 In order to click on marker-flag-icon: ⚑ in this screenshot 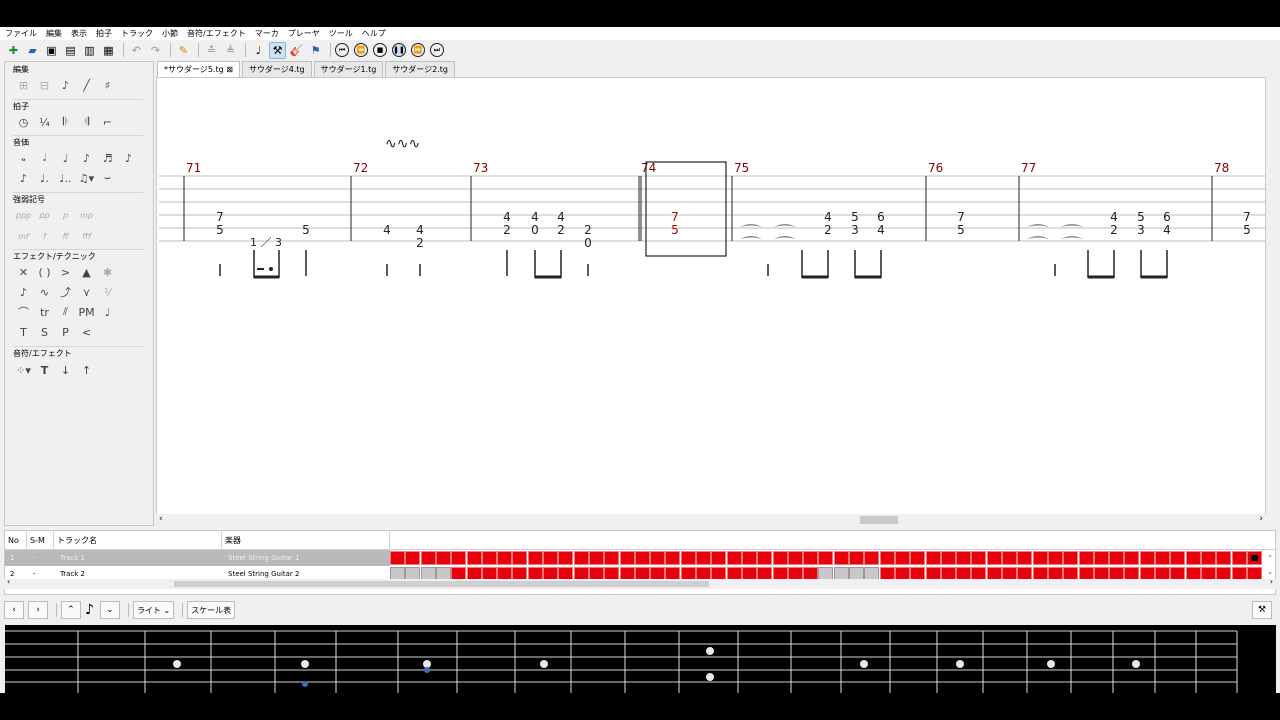, I will do `click(315, 50)`.